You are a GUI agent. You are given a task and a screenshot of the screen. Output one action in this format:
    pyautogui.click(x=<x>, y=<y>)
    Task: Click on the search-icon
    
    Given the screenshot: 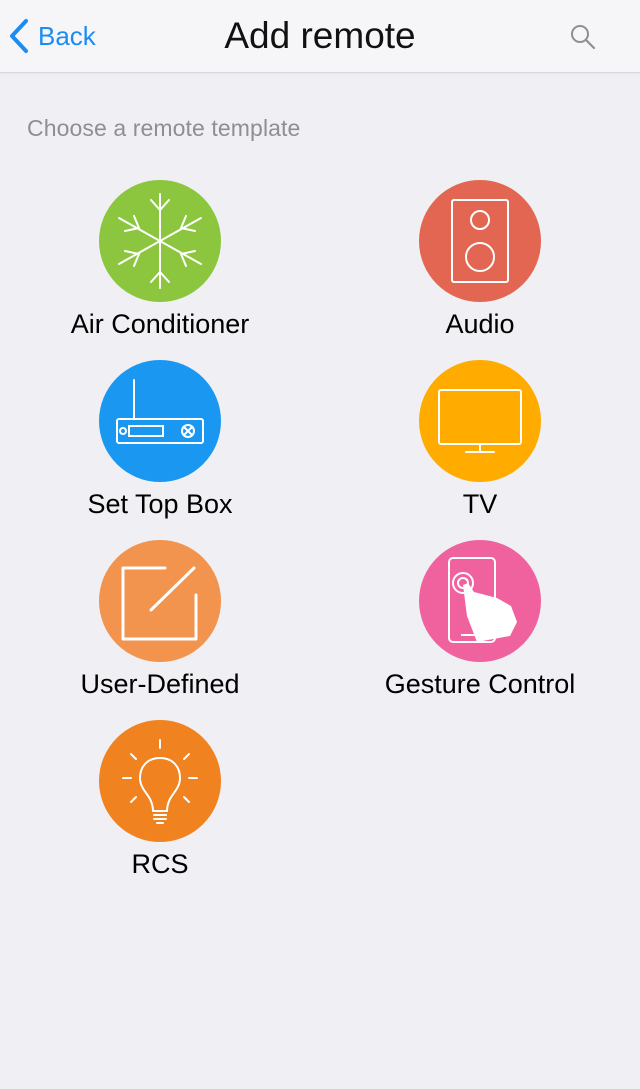 What is the action you would take?
    pyautogui.click(x=583, y=37)
    